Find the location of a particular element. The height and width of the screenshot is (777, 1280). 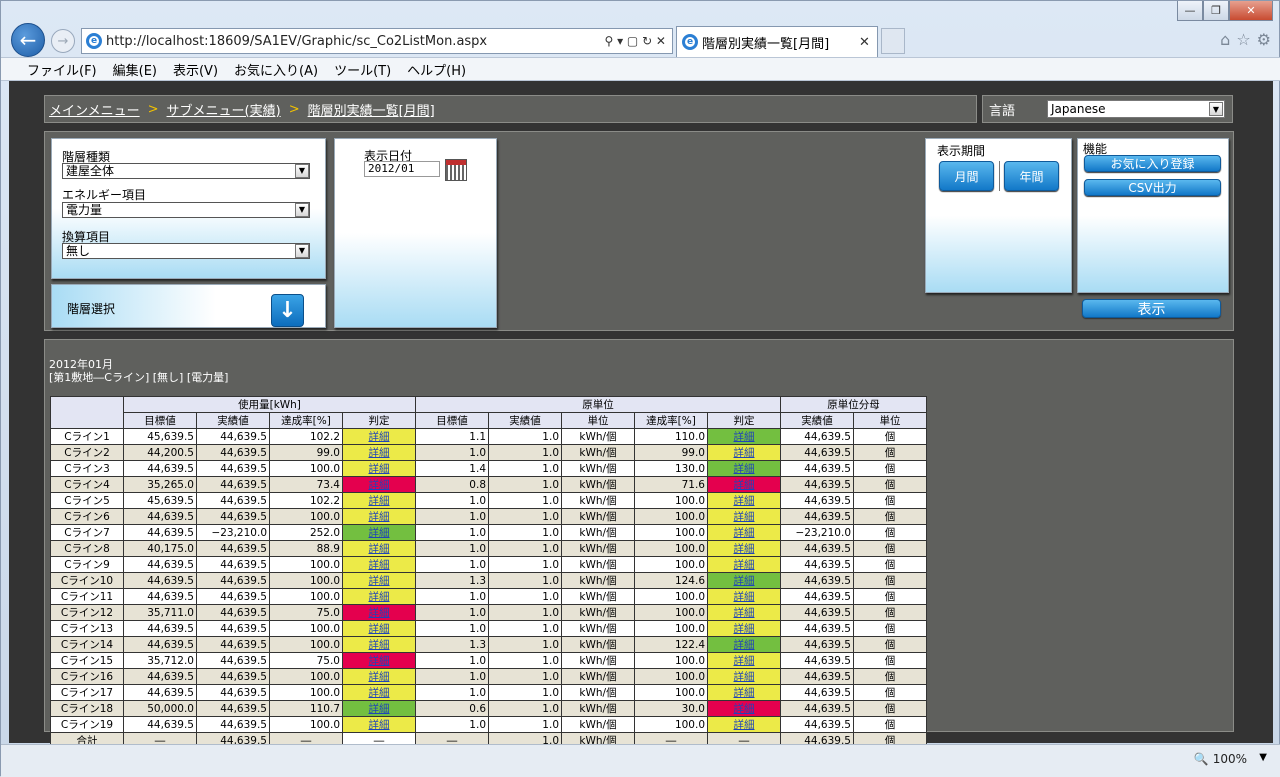

menu-edit: 編集(E) is located at coordinates (135, 69).